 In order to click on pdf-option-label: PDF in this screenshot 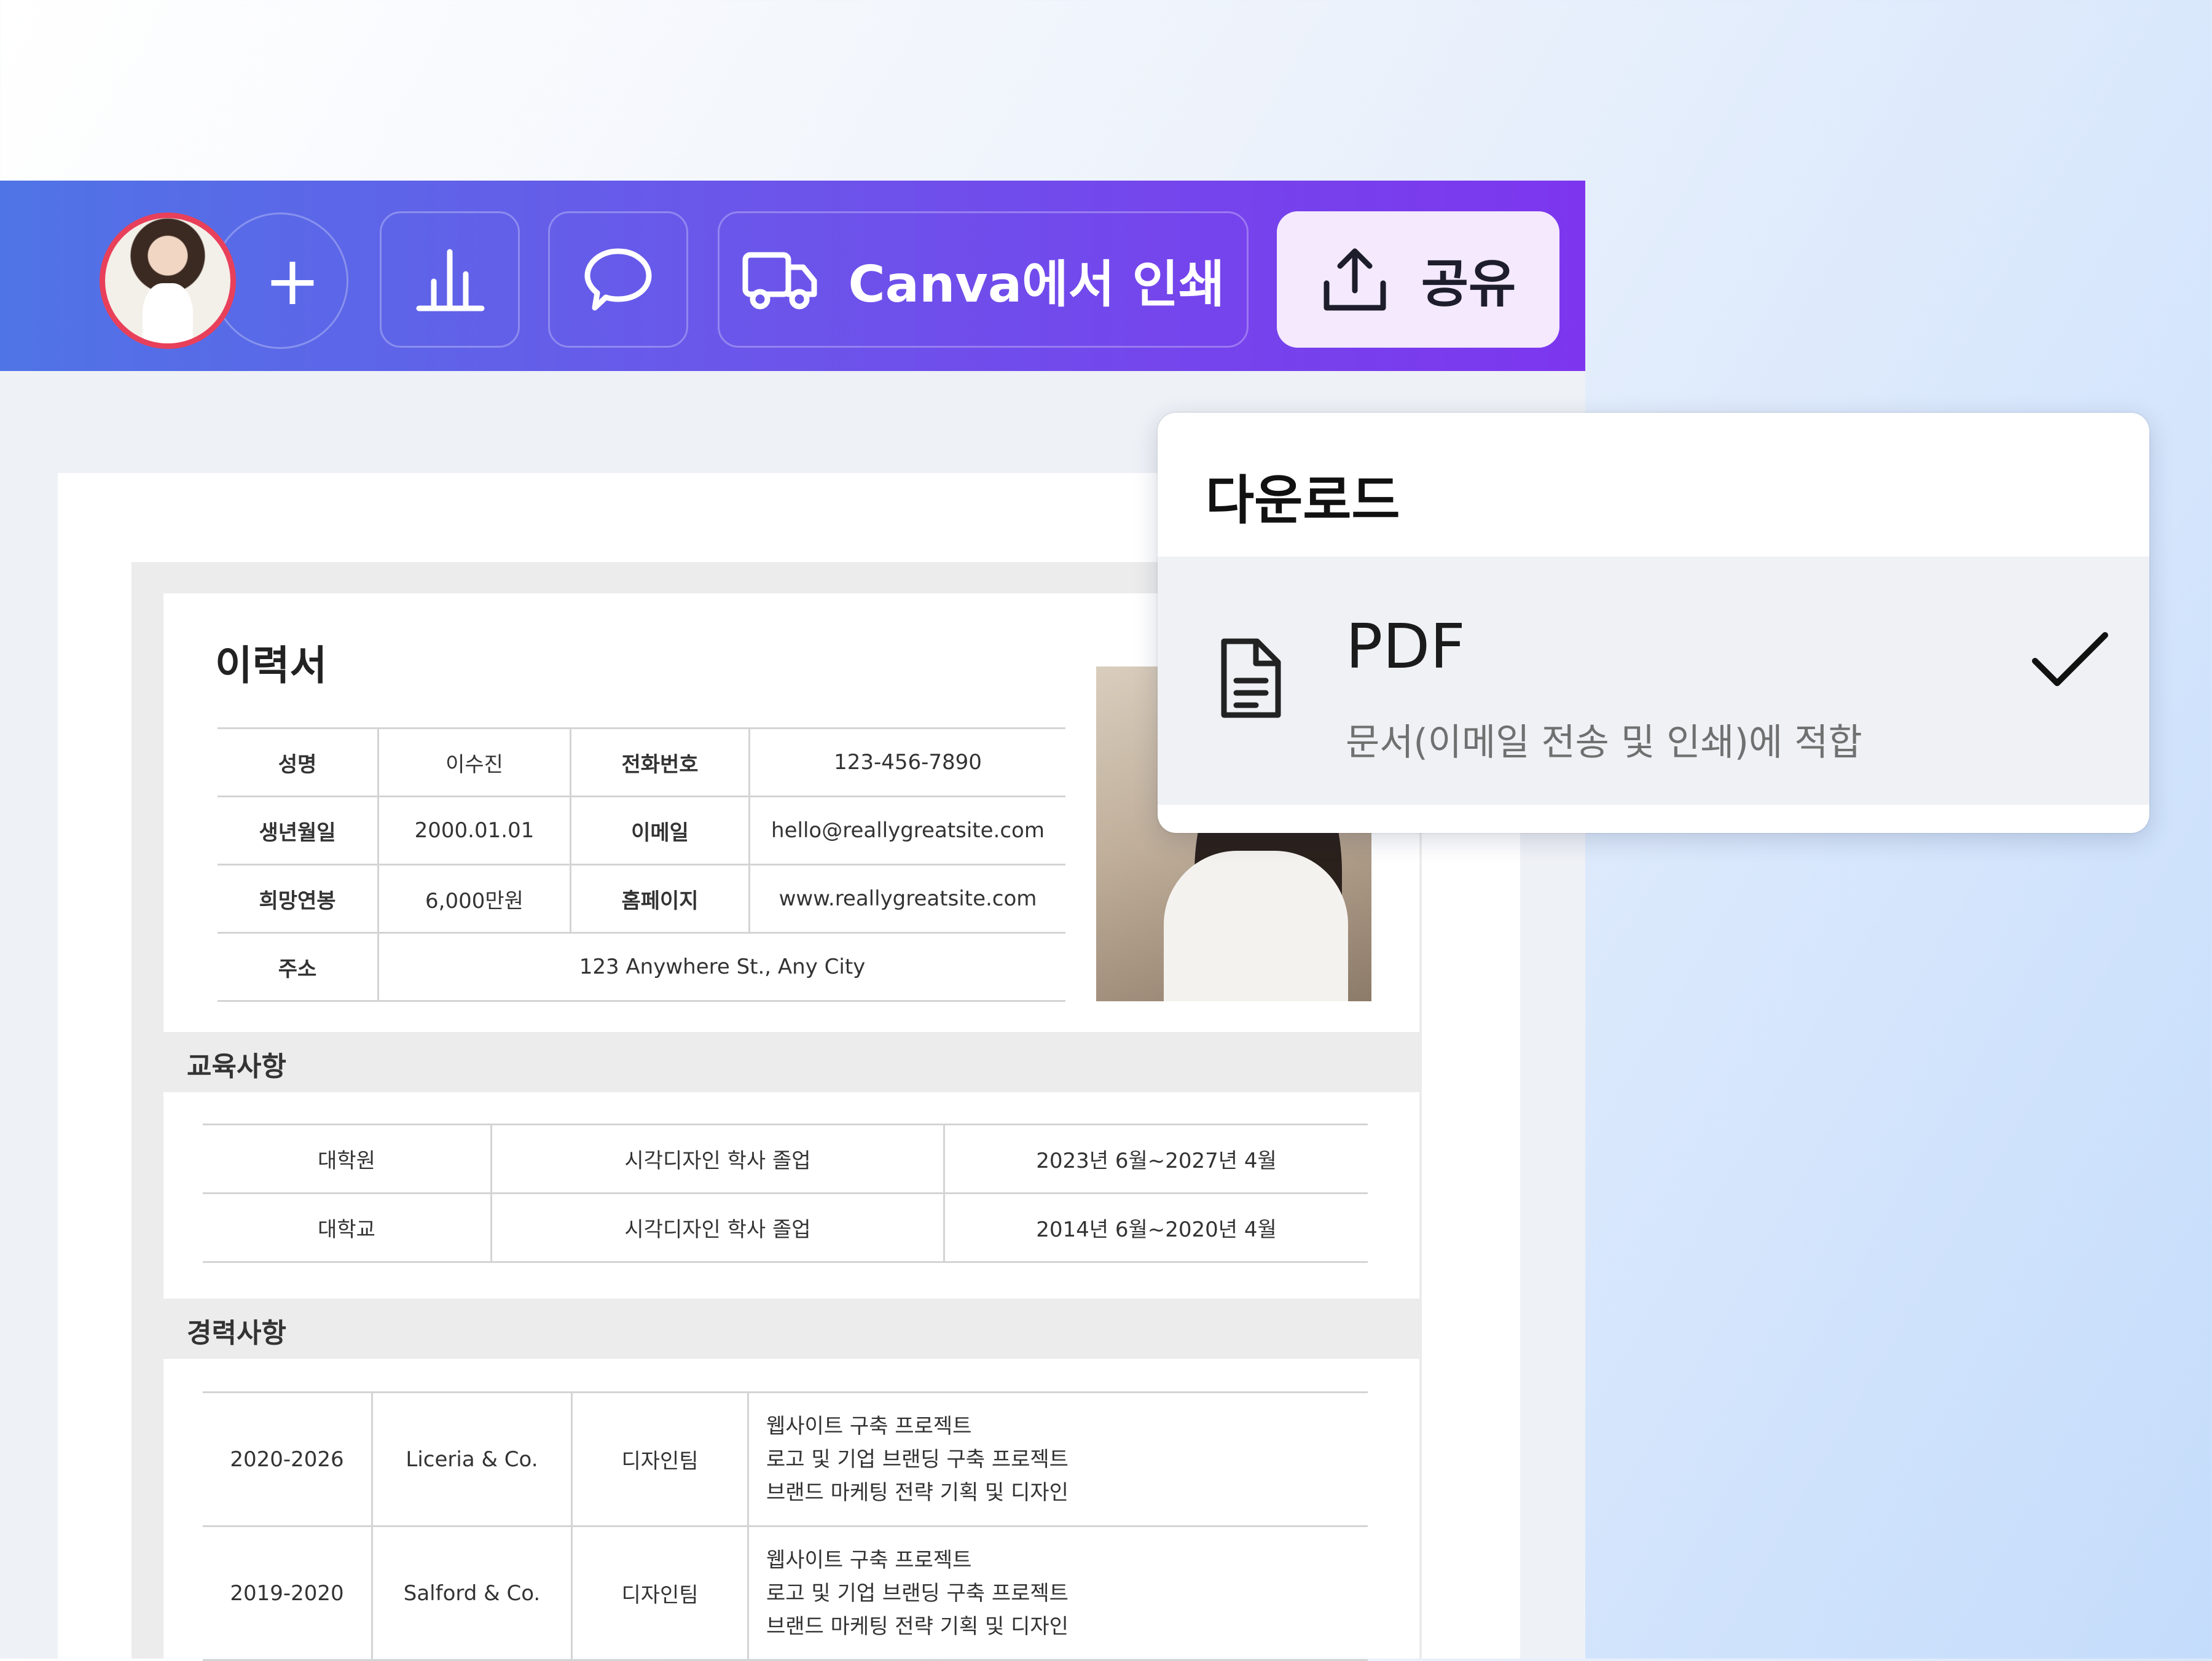, I will do `click(1405, 646)`.